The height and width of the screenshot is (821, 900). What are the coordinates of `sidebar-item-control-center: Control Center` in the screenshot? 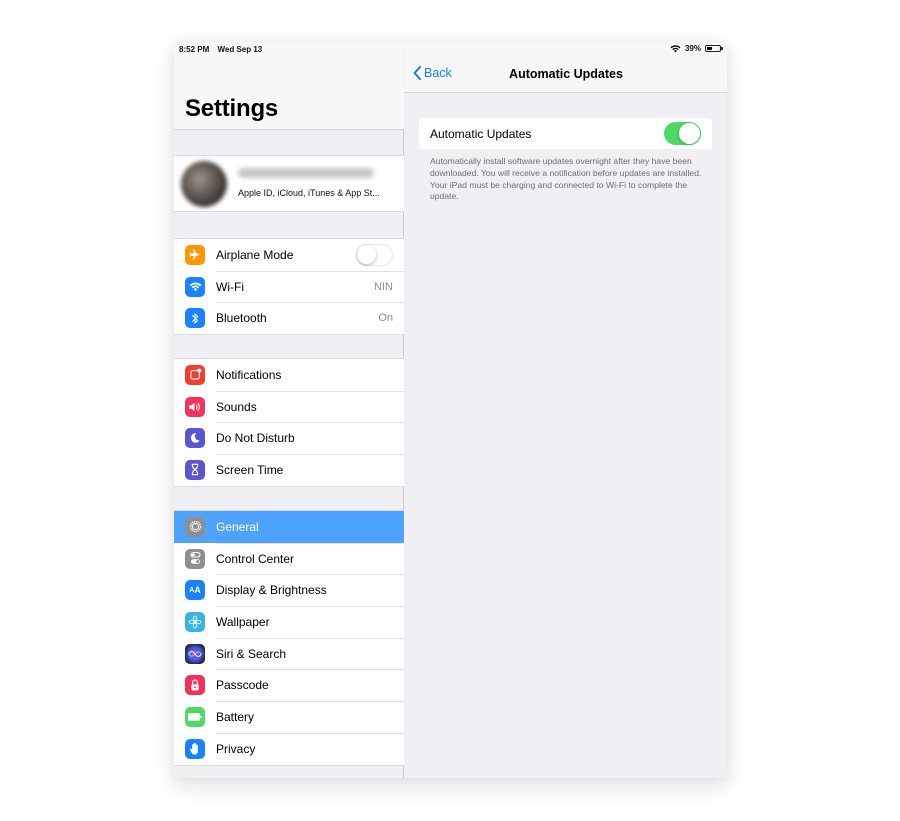 It's located at (289, 558).